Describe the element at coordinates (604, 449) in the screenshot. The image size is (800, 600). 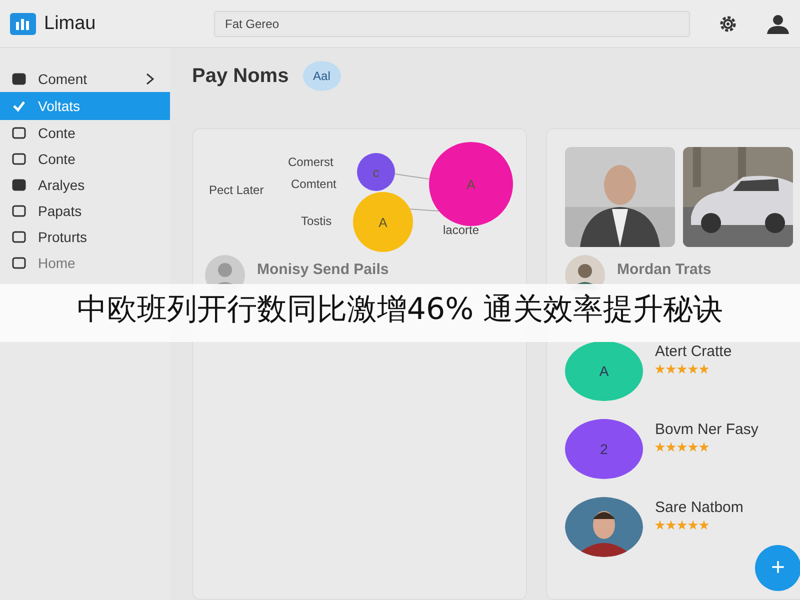
I see `avatar: 2` at that location.